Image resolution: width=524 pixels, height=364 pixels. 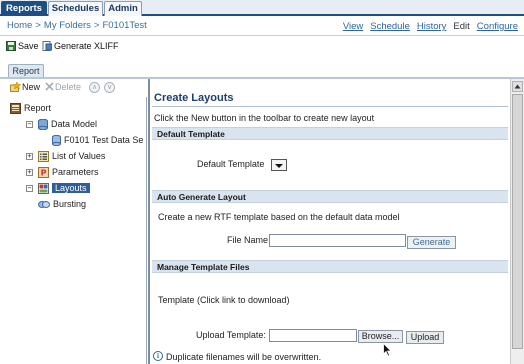 I want to click on upload-button: Upload, so click(x=425, y=337).